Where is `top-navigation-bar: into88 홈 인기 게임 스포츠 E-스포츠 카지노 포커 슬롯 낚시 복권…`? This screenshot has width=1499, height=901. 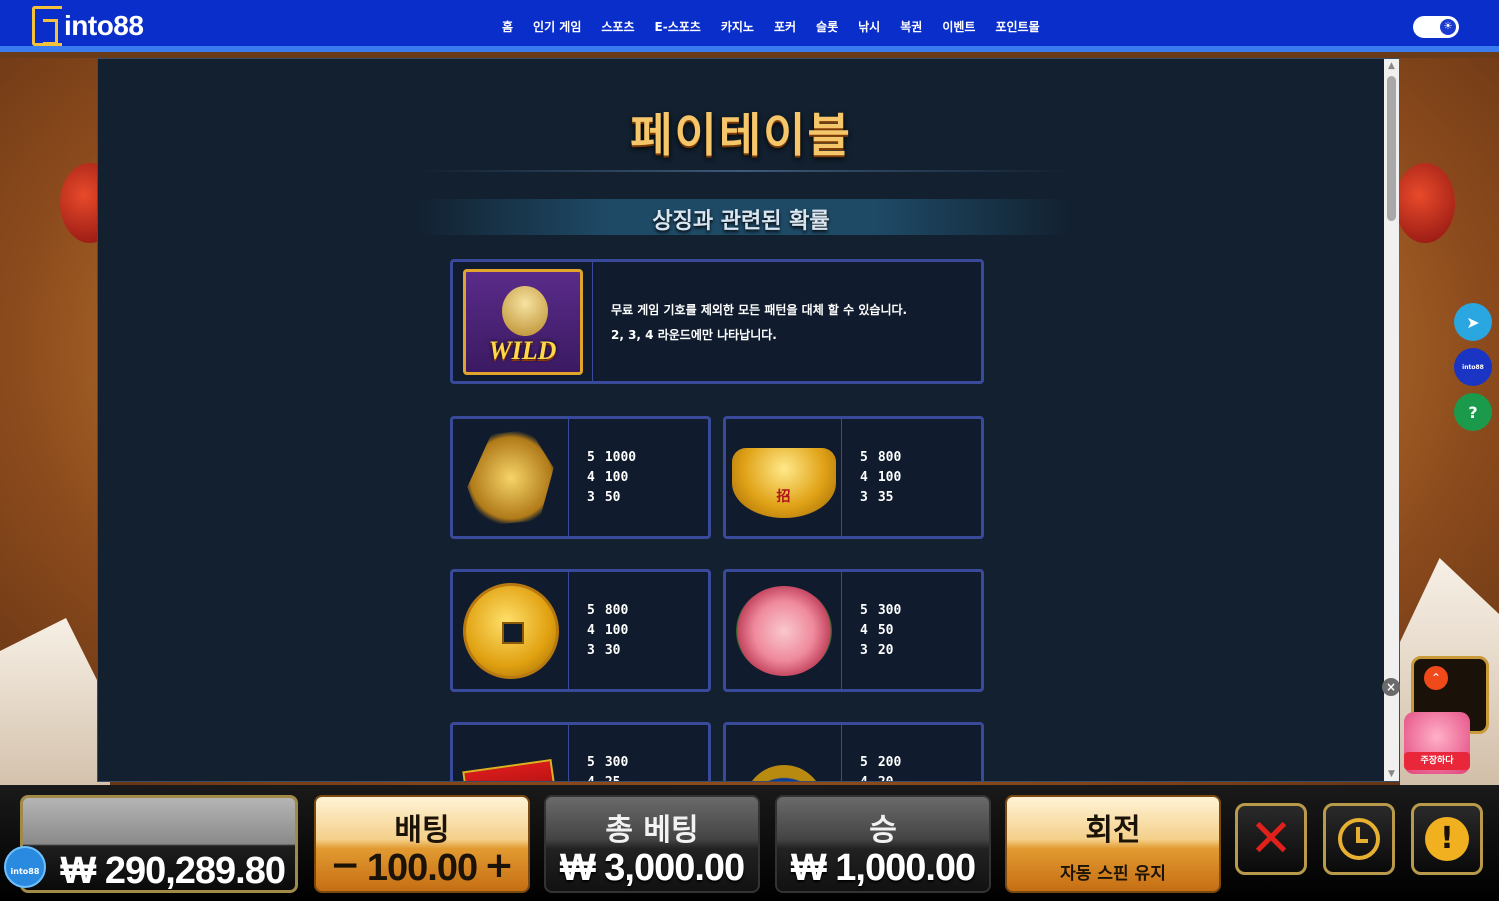
top-navigation-bar: into88 홈 인기 게임 스포츠 E-스포츠 카지노 포커 슬롯 낚시 복권… is located at coordinates (749, 26).